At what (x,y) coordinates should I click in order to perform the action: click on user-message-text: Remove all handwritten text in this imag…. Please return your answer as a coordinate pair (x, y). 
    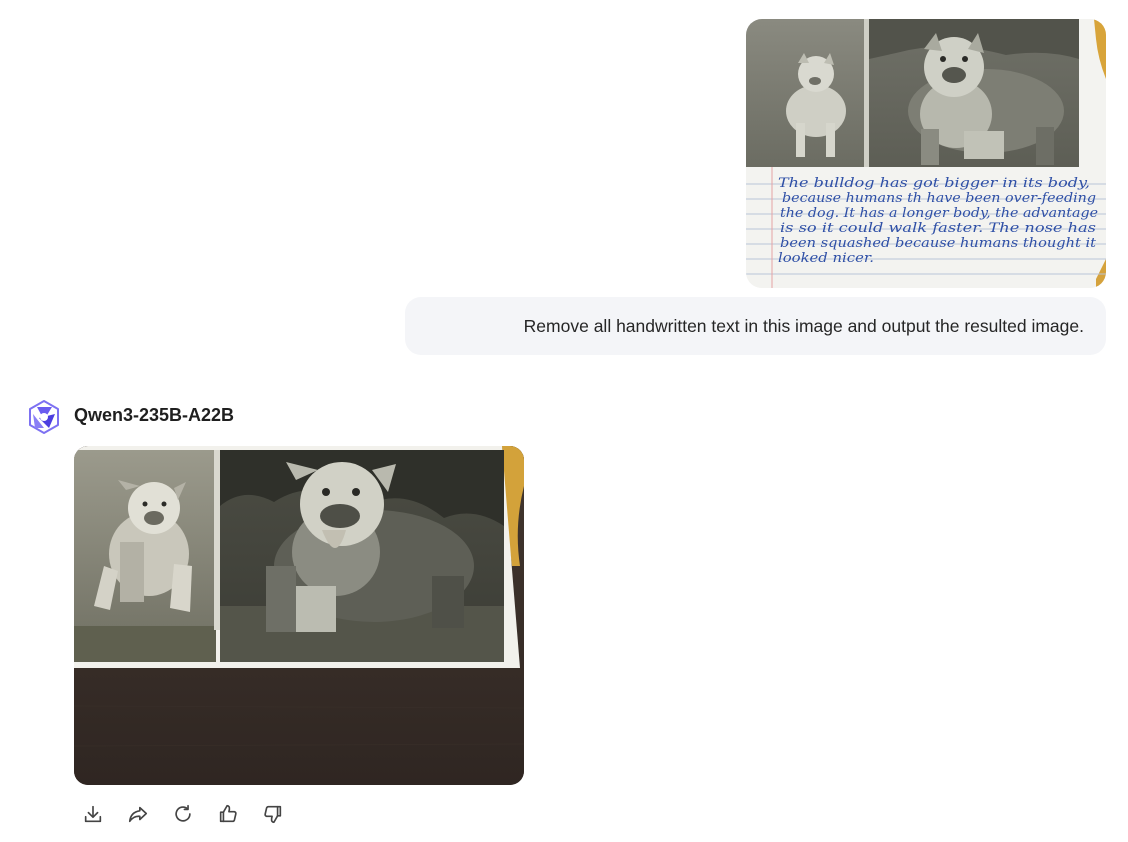
    Looking at the image, I should click on (803, 325).